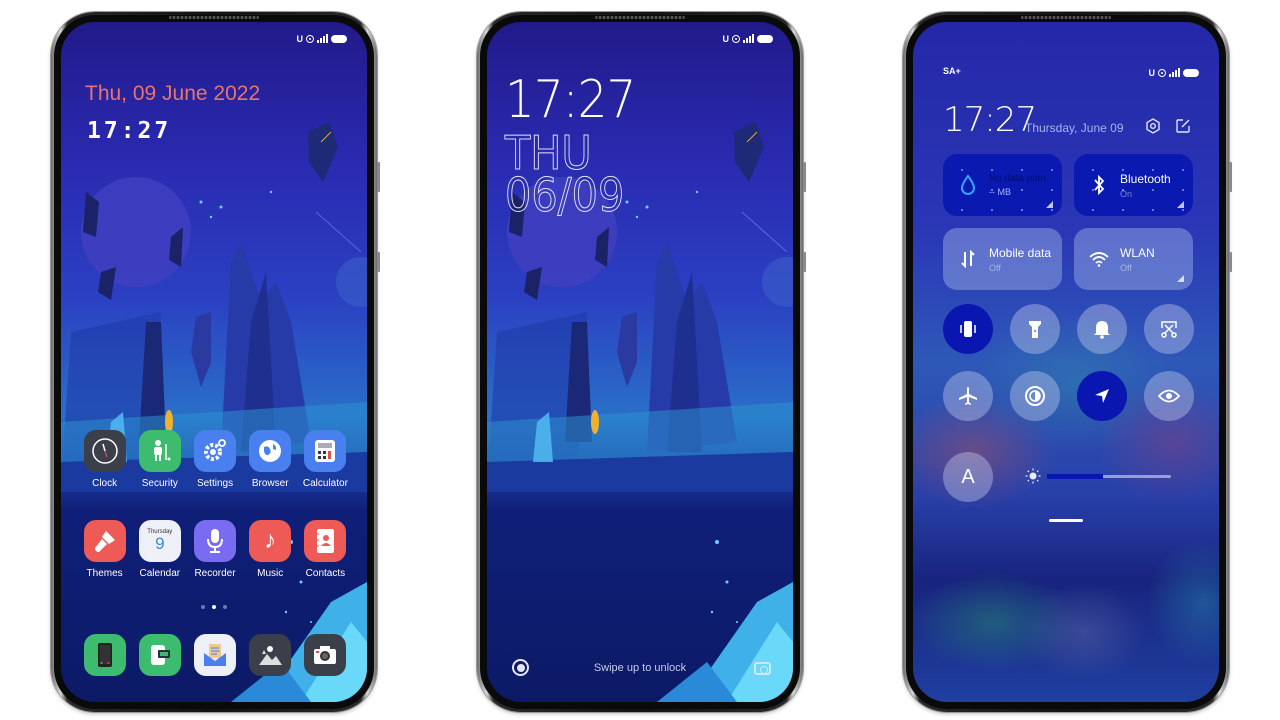 This screenshot has width=1280, height=720. What do you see at coordinates (270, 483) in the screenshot?
I see `app-label: Browser` at bounding box center [270, 483].